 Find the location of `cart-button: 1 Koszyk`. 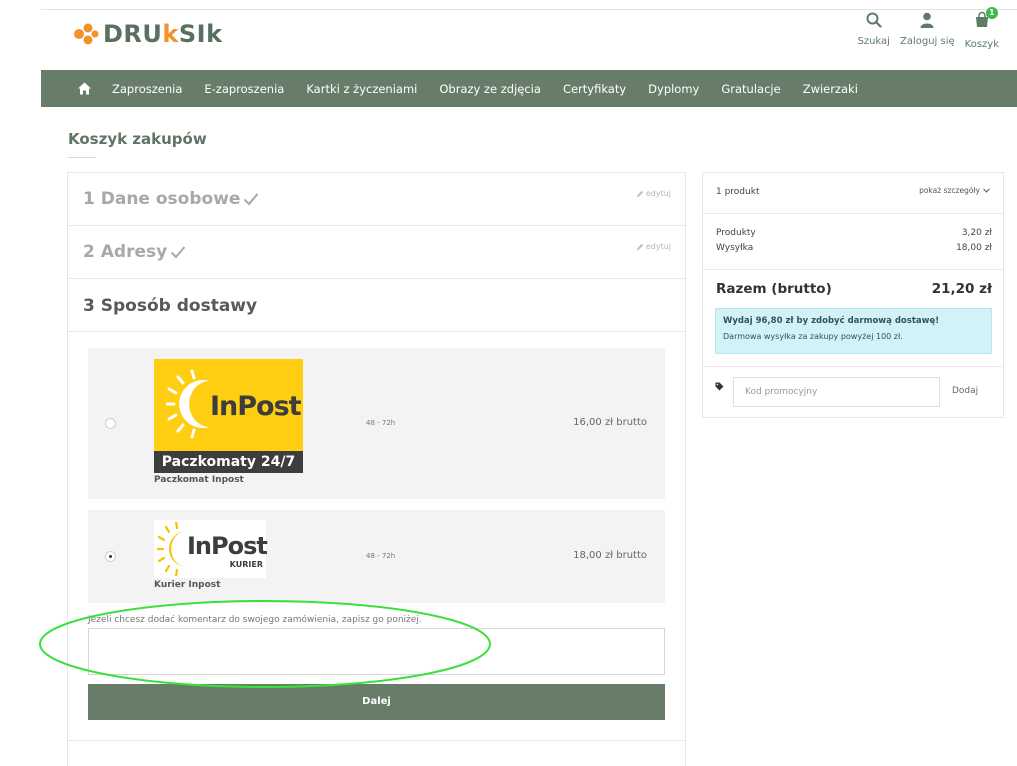

cart-button: 1 Koszyk is located at coordinates (981, 28).